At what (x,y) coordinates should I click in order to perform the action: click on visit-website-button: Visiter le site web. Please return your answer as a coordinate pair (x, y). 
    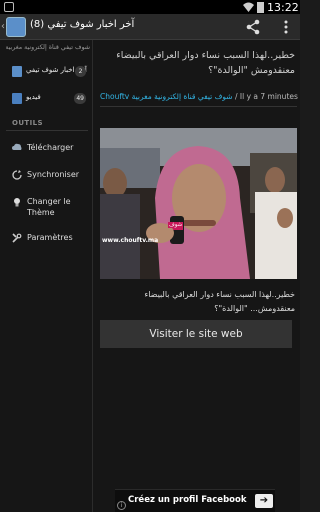
    Looking at the image, I should click on (196, 334).